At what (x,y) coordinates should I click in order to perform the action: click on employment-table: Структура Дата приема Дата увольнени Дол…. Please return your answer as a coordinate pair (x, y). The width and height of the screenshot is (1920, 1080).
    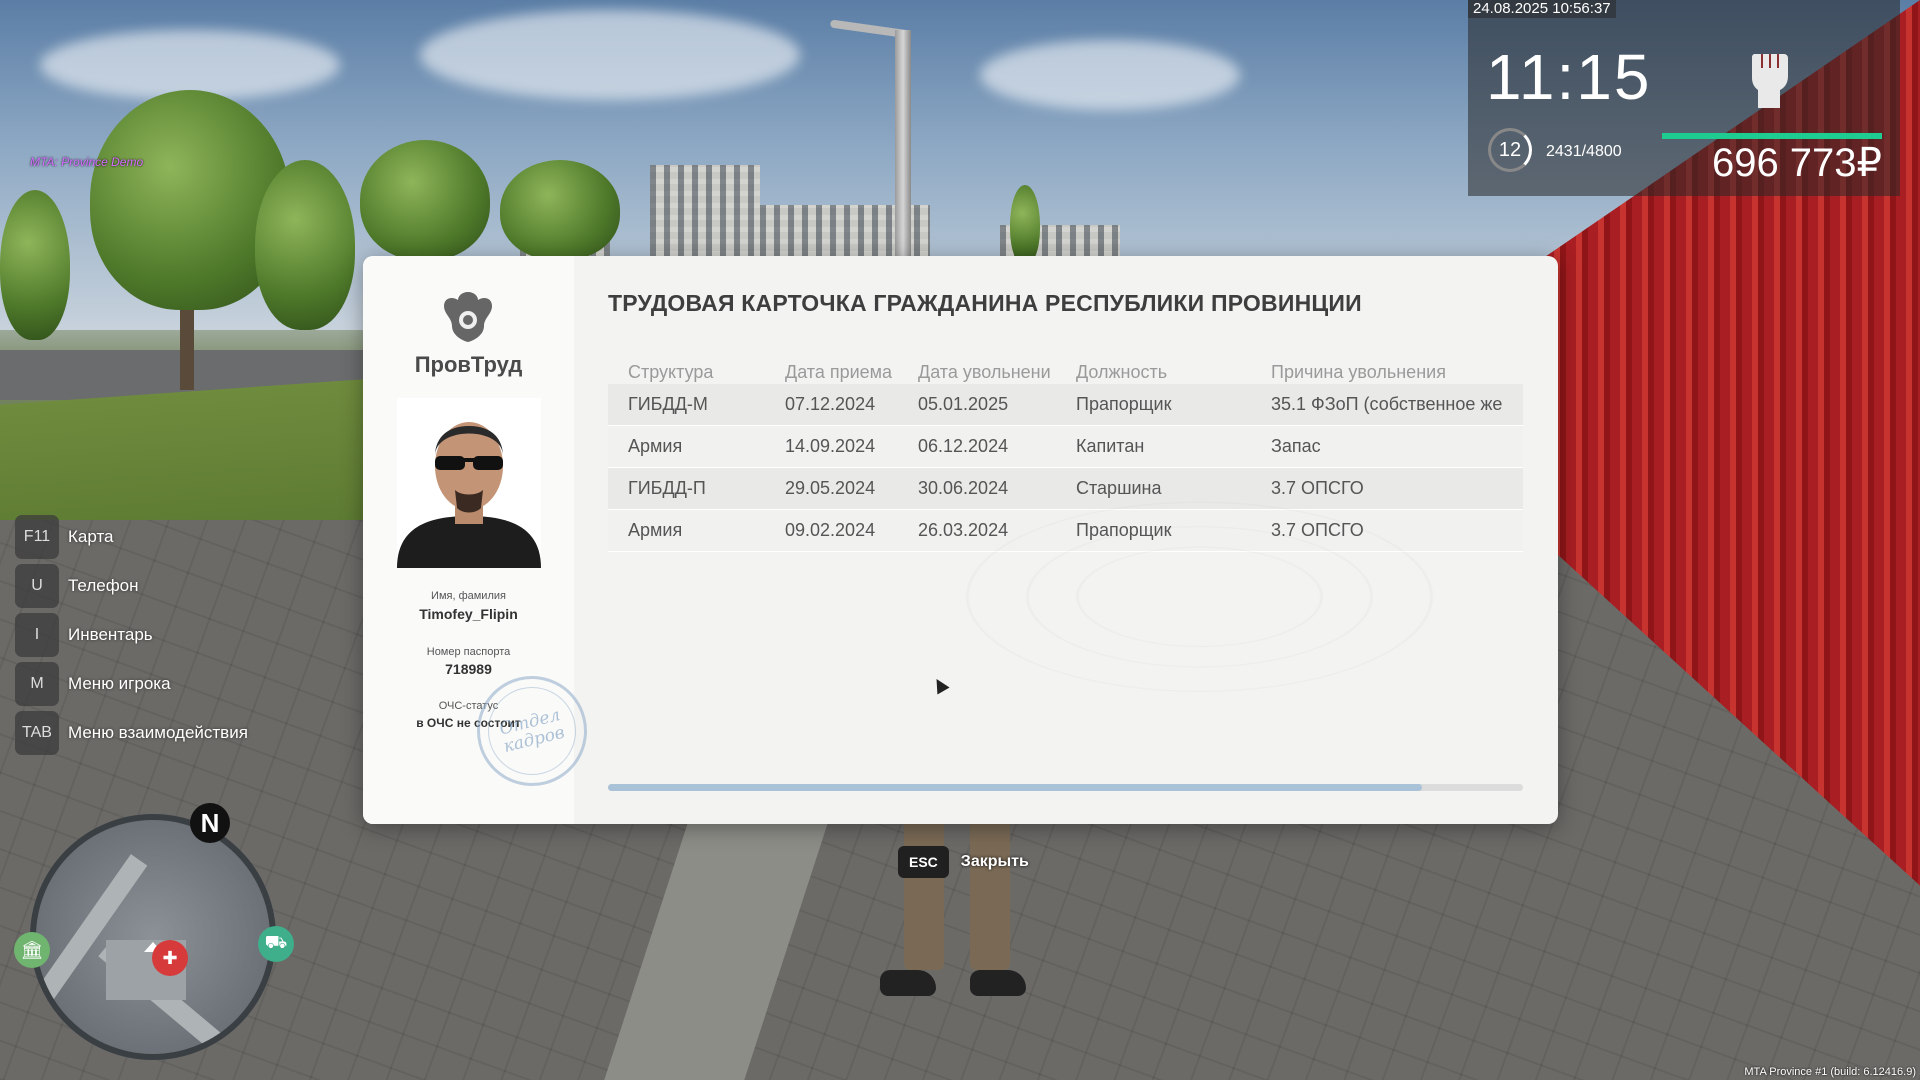
    Looking at the image, I should click on (1065, 457).